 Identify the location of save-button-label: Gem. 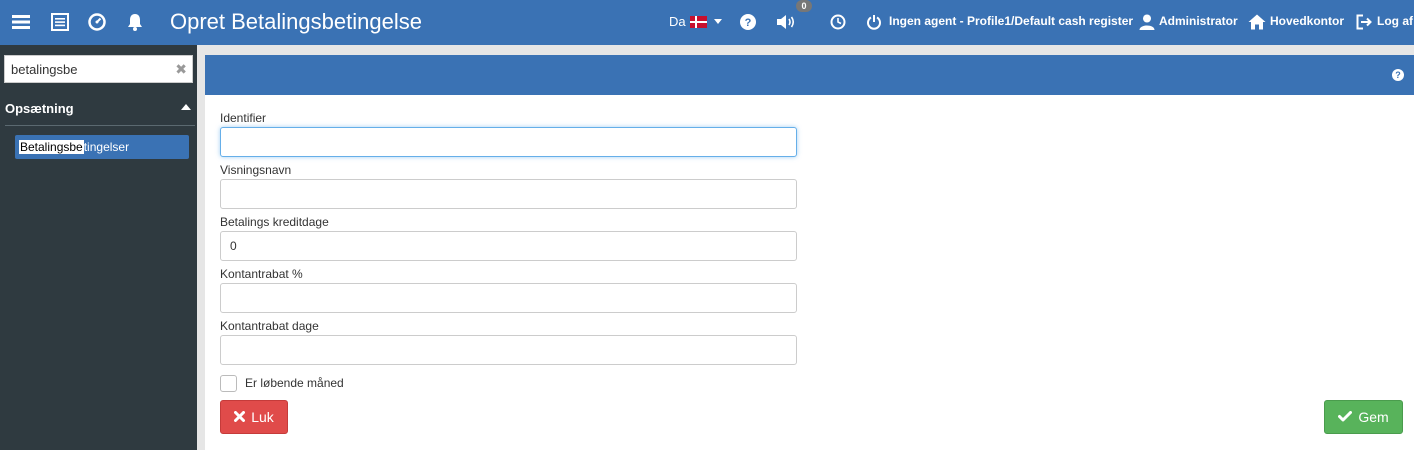
(1373, 417).